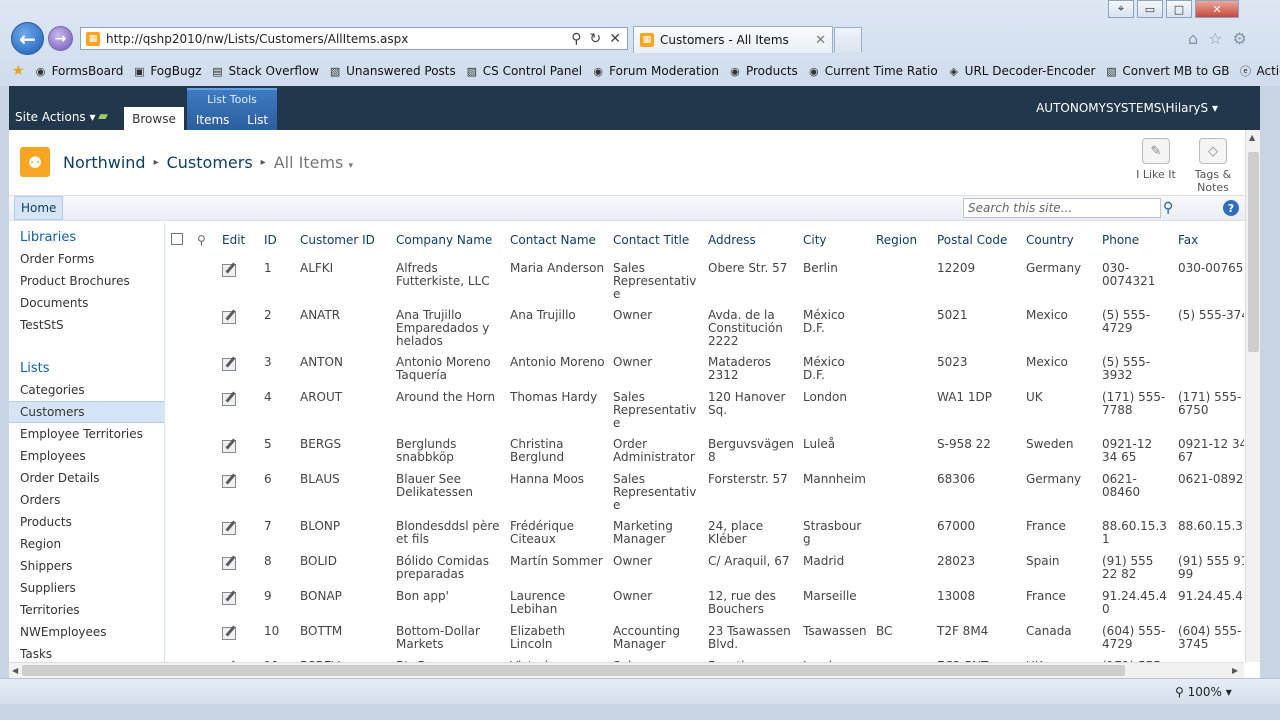 This screenshot has width=1280, height=720. I want to click on refresh-icon: ↻, so click(596, 39).